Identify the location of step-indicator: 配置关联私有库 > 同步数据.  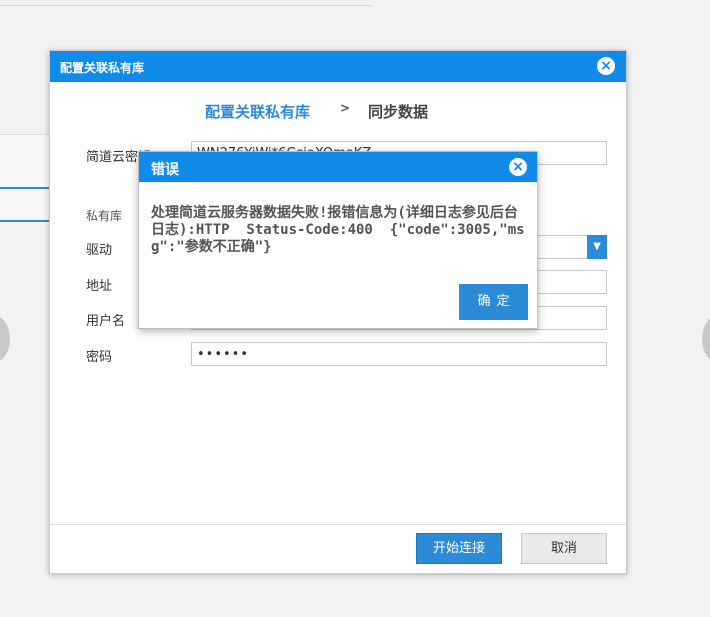
(338, 111).